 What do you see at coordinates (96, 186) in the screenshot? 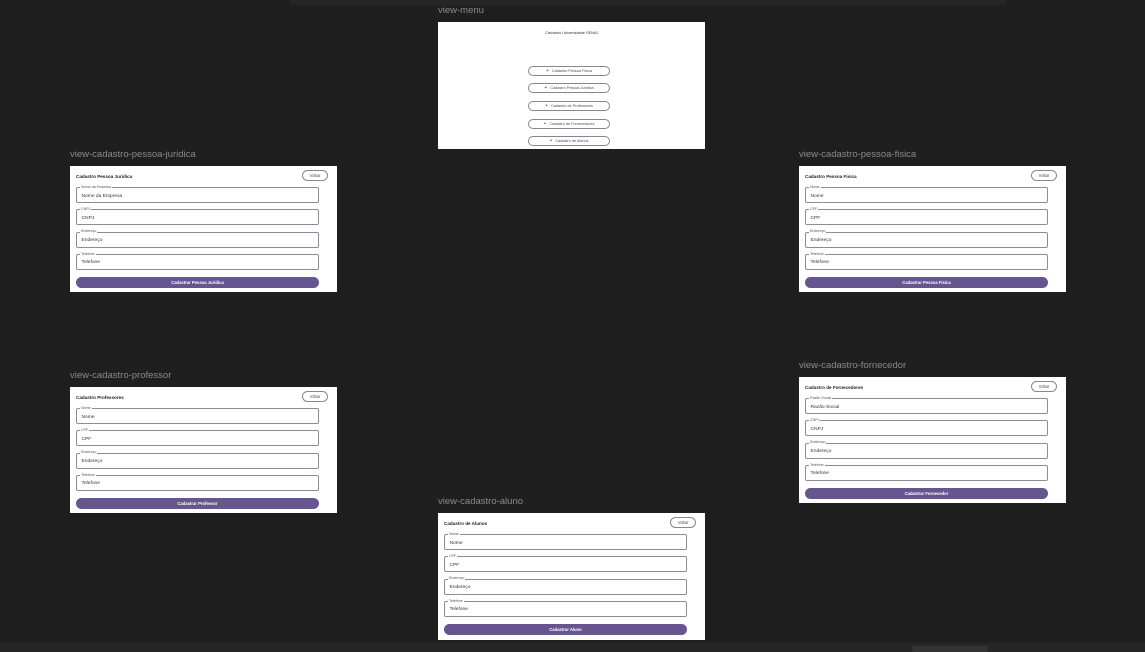
I see `field-label: Nome da Empresa` at bounding box center [96, 186].